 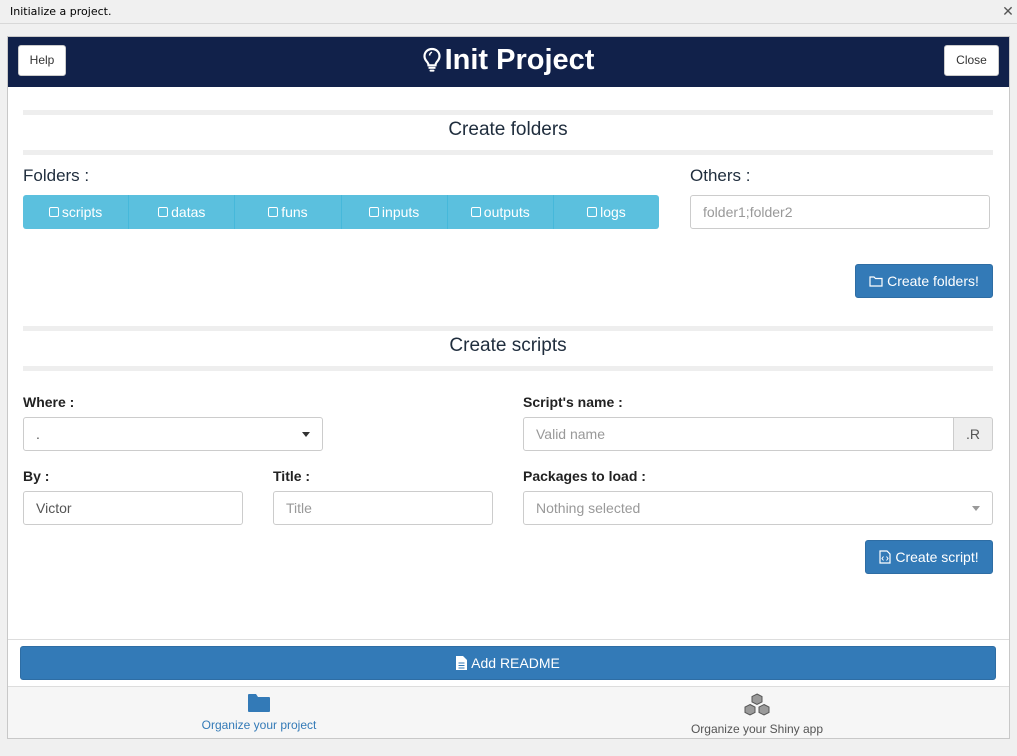 I want to click on folder-option-datas: datas, so click(x=182, y=212).